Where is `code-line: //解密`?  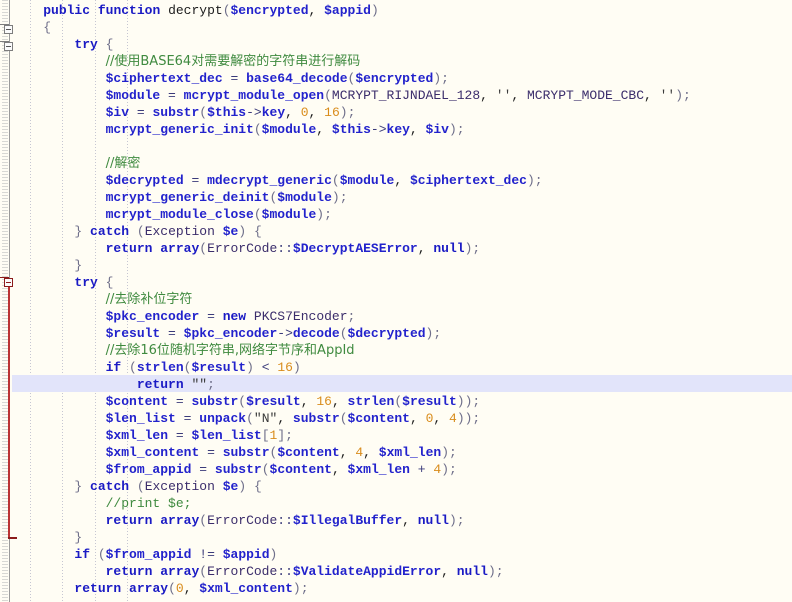 code-line: //解密 is located at coordinates (76, 163).